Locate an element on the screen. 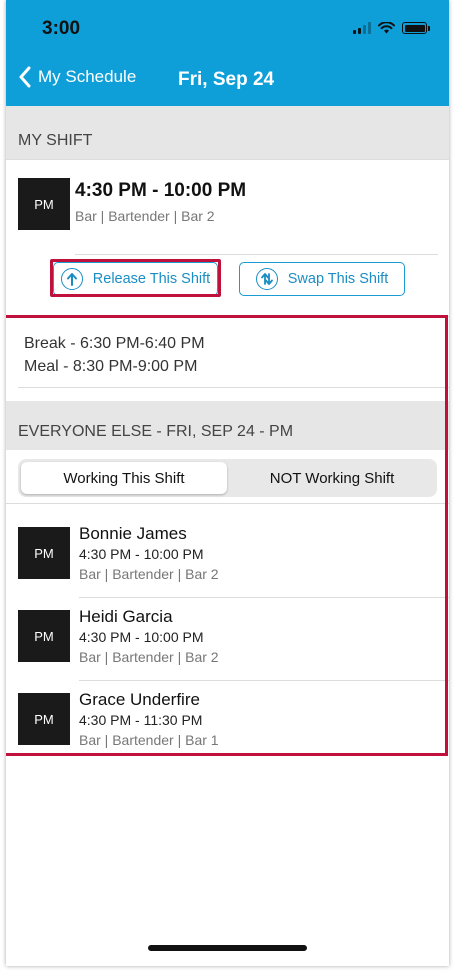 This screenshot has height=972, width=455. signal-icon is located at coordinates (362, 28).